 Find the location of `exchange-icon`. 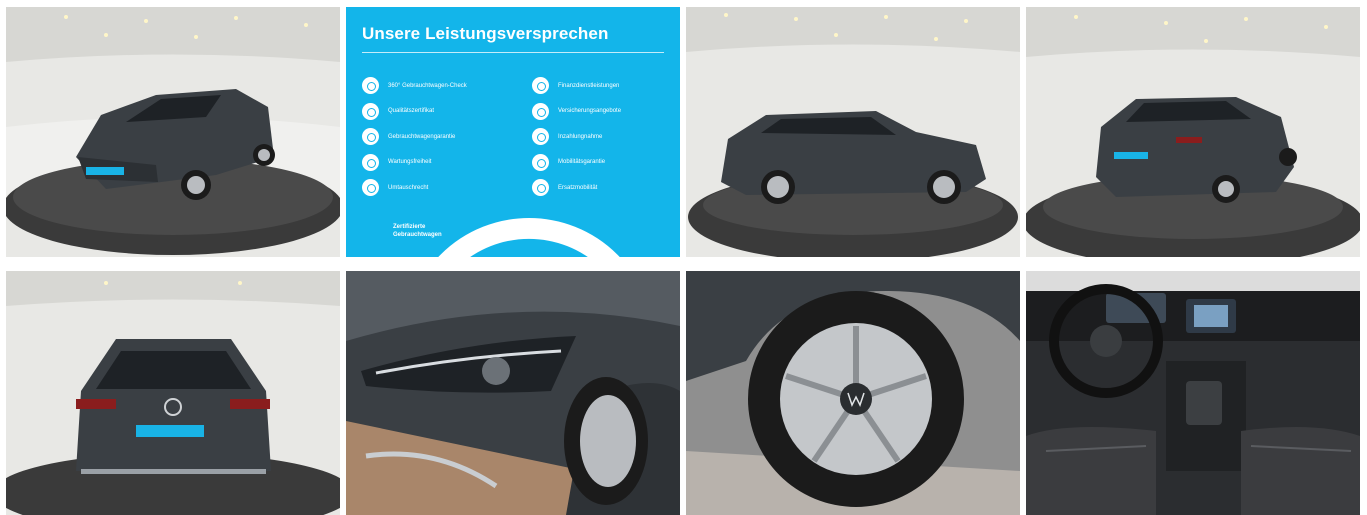

exchange-icon is located at coordinates (370, 188).